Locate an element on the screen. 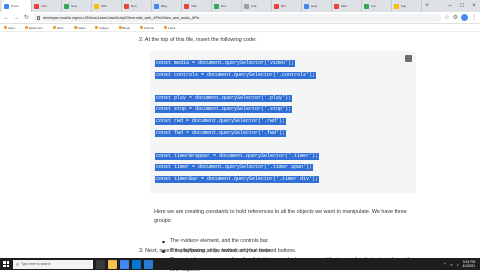  word-icon is located at coordinates (148, 264).